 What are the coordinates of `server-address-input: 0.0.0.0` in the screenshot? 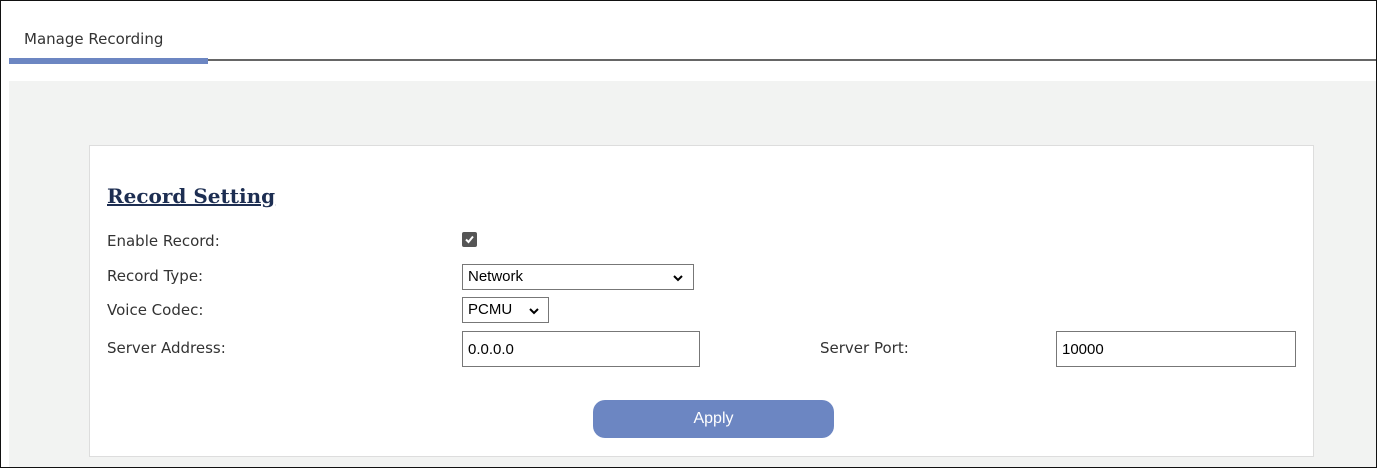 It's located at (581, 349).